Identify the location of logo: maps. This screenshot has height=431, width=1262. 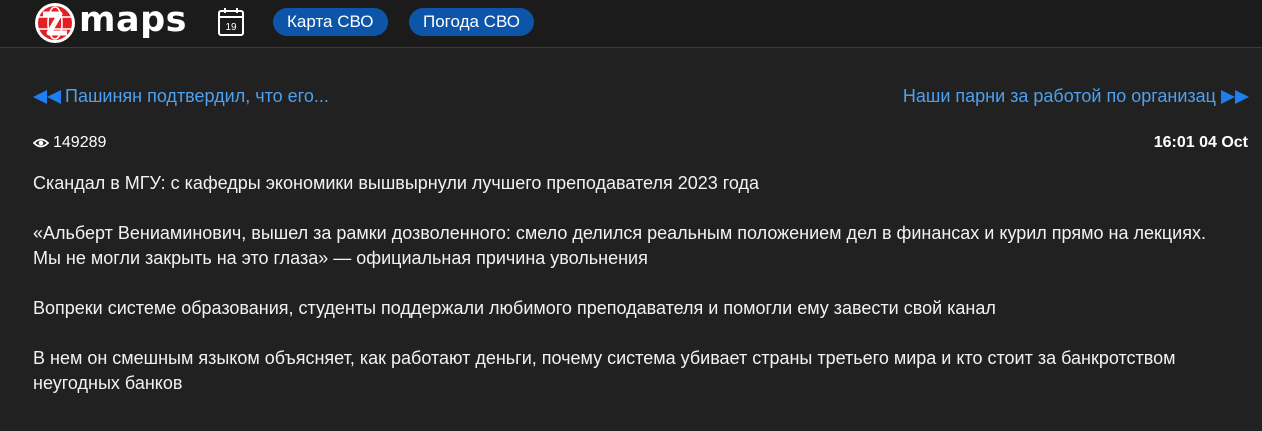
(110, 22).